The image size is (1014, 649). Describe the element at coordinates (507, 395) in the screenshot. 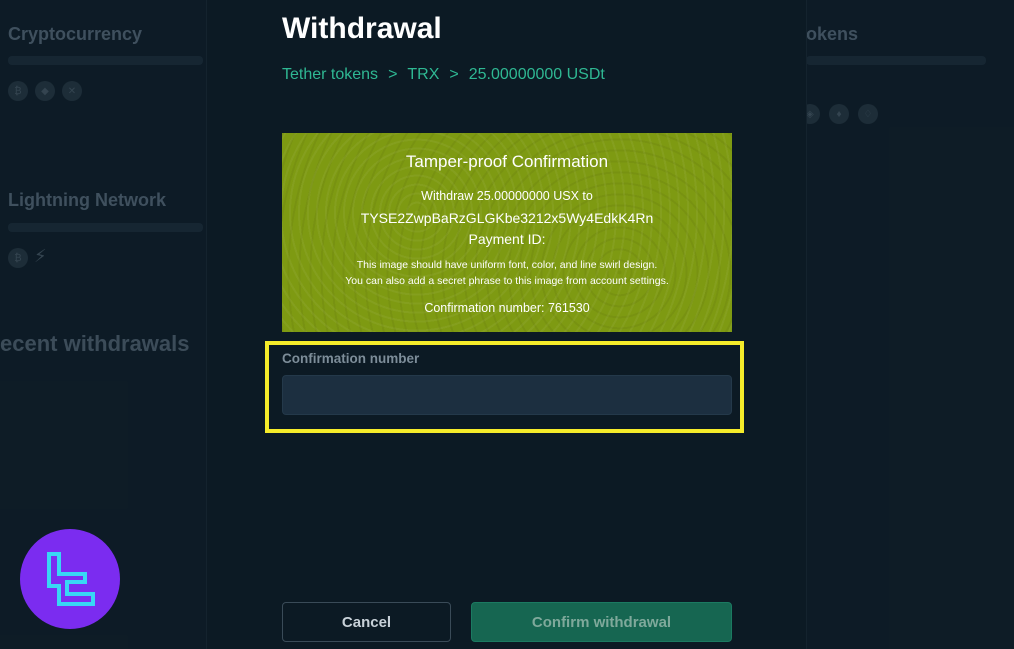

I see `confirmation-number-input` at that location.